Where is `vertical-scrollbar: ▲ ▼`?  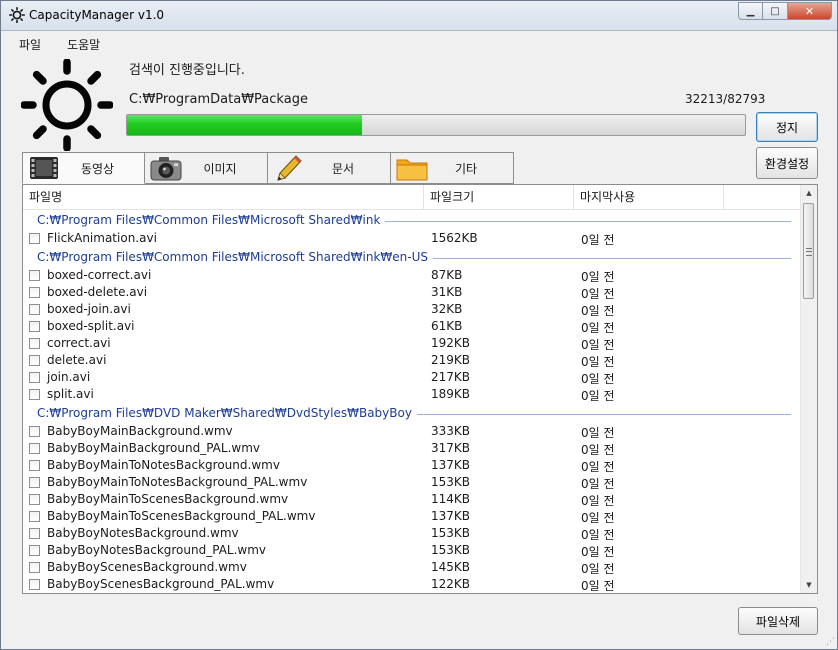
vertical-scrollbar: ▲ ▼ is located at coordinates (808, 389).